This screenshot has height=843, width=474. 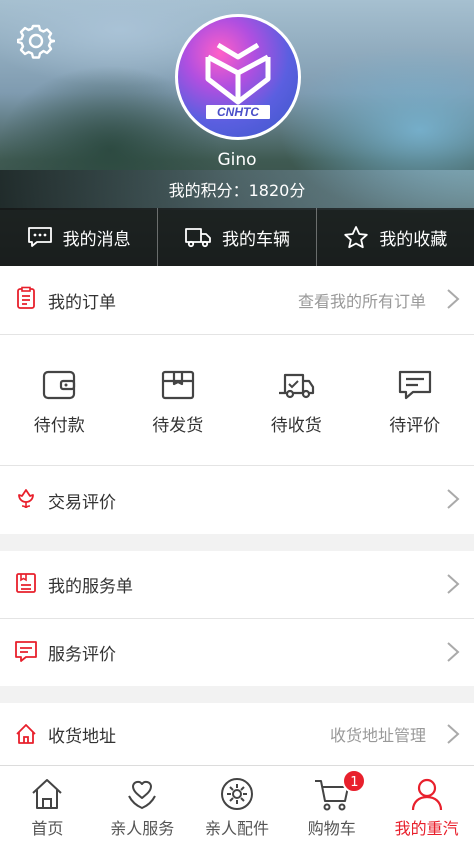 What do you see at coordinates (413, 239) in the screenshot?
I see `my-favorites-label: 我的收藏` at bounding box center [413, 239].